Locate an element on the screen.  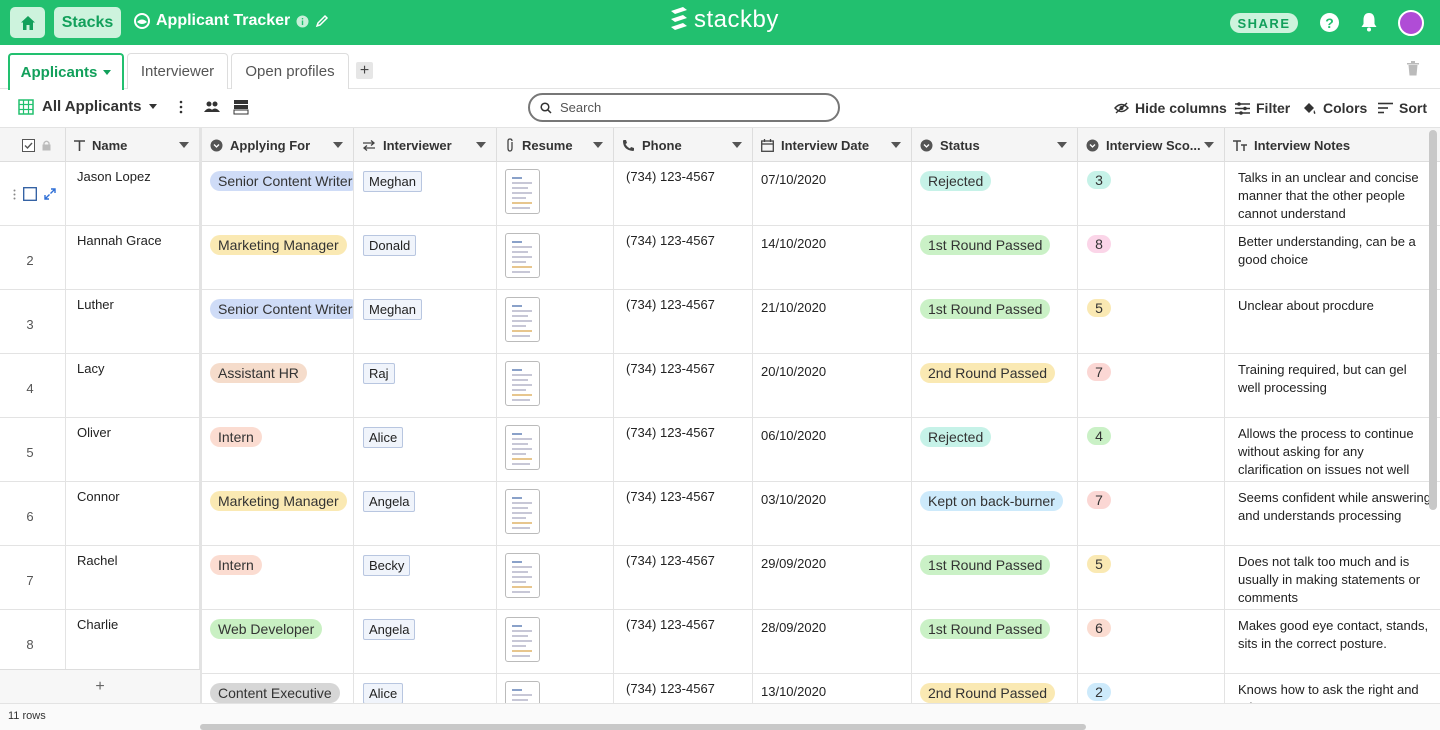
cell-interview-score: 8 is located at coordinates (1151, 258).